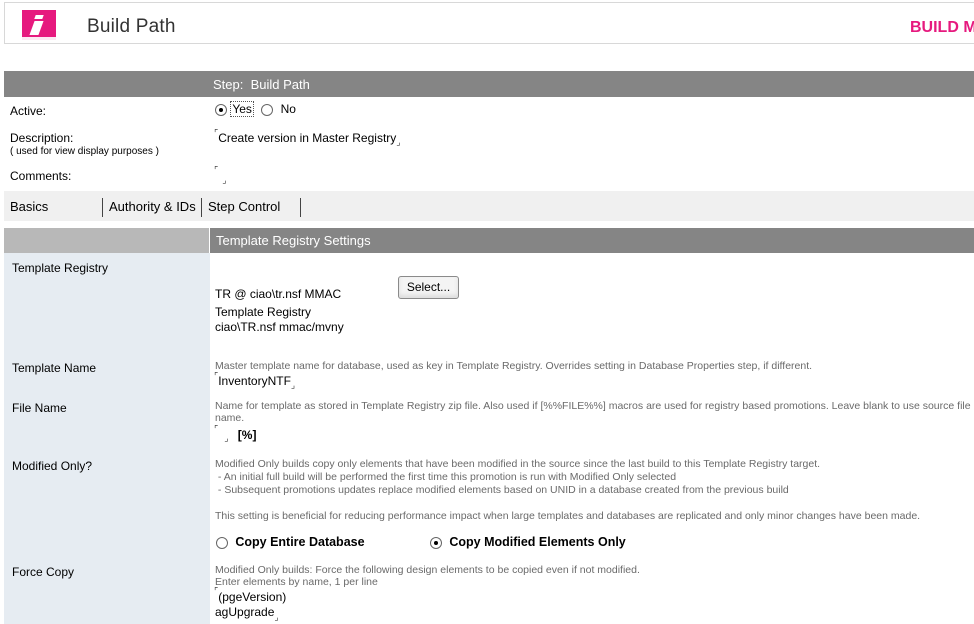 The image size is (974, 624). I want to click on template-registry-line3: ciao\TR.nsf mmac/mvny, so click(279, 327).